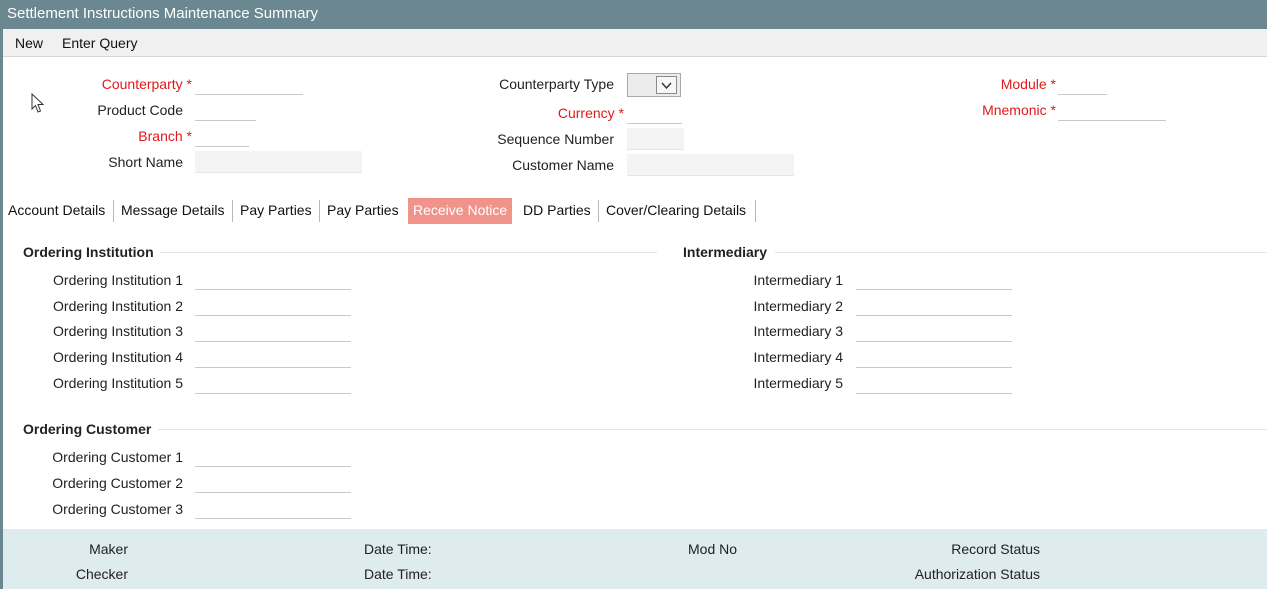 The width and height of the screenshot is (1267, 589). What do you see at coordinates (276, 211) in the screenshot?
I see `tab-pay-parties: Pay Parties` at bounding box center [276, 211].